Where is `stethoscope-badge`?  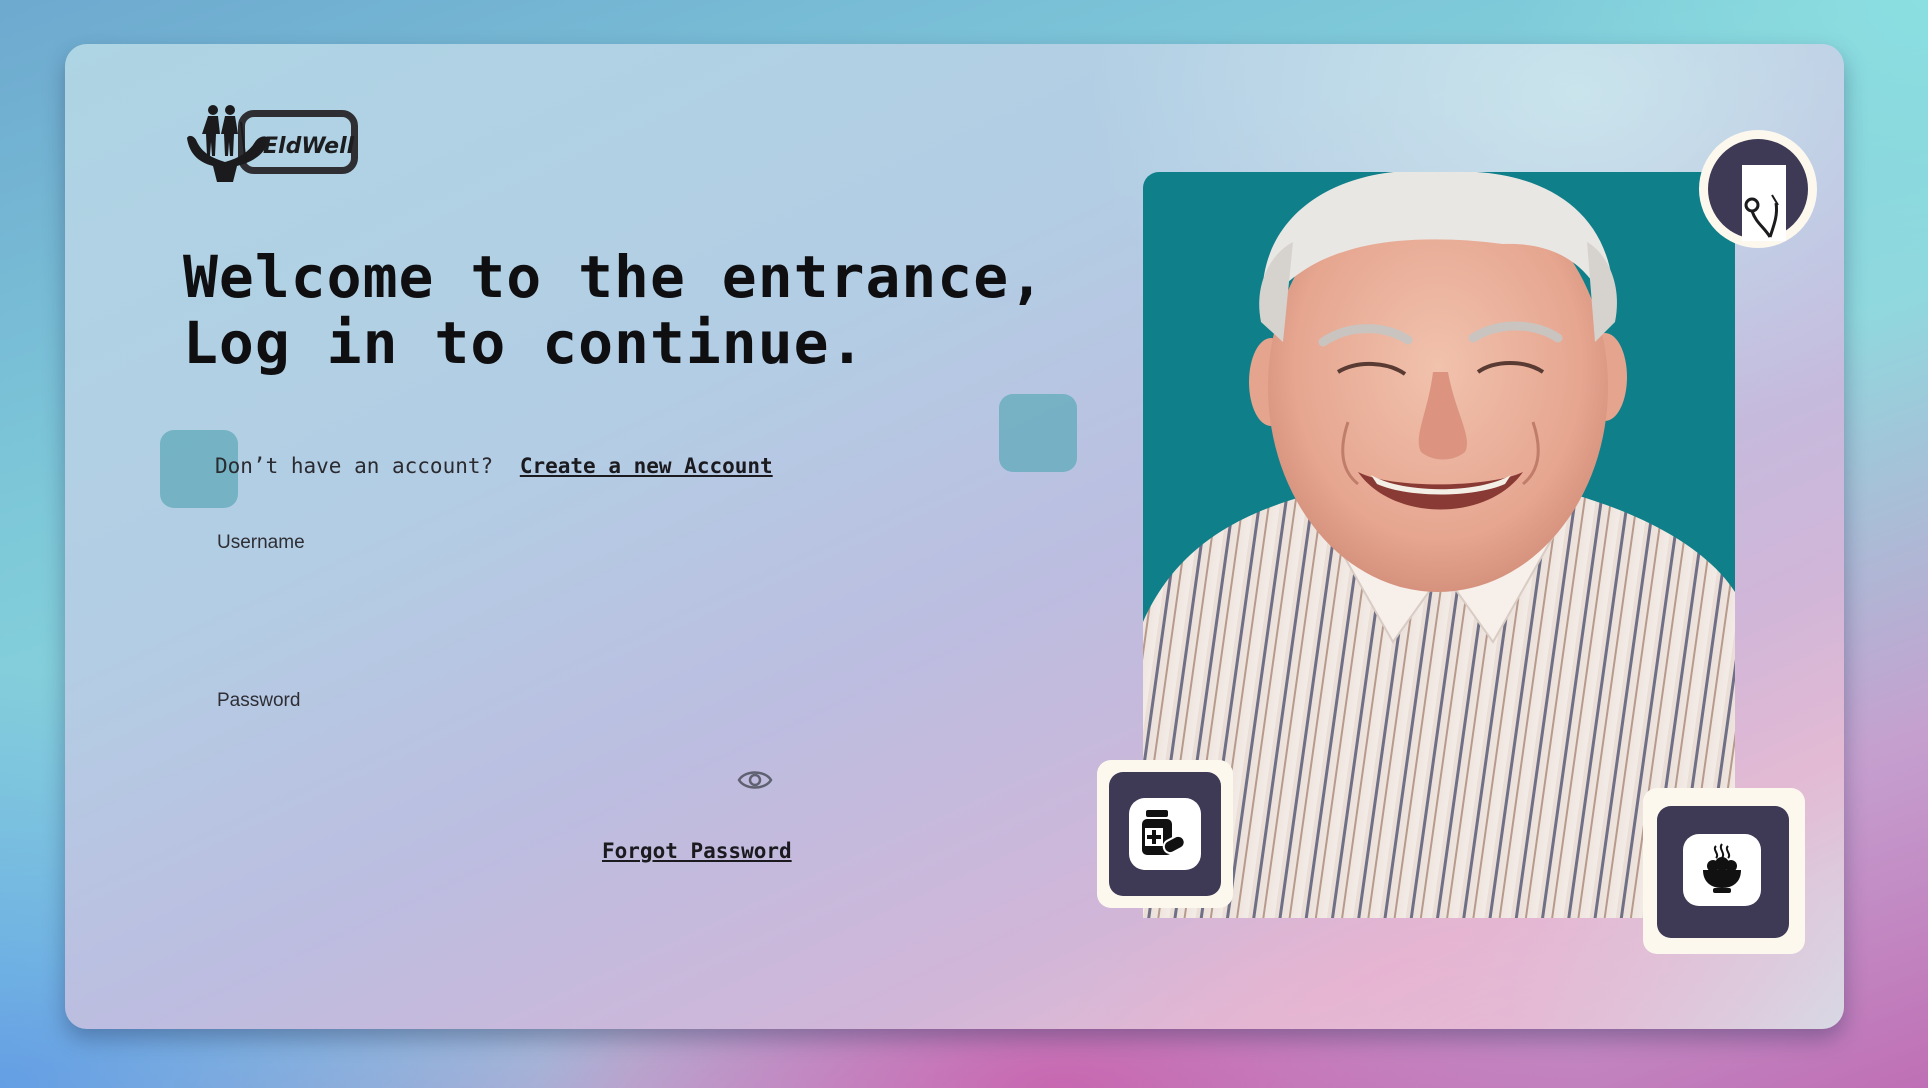
stethoscope-badge is located at coordinates (1758, 189).